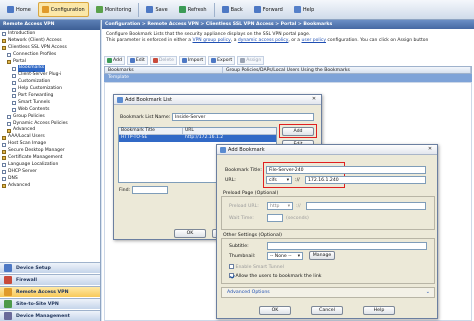  Describe the element at coordinates (29, 116) in the screenshot. I see `tree-item-label: Group Policies` at that location.